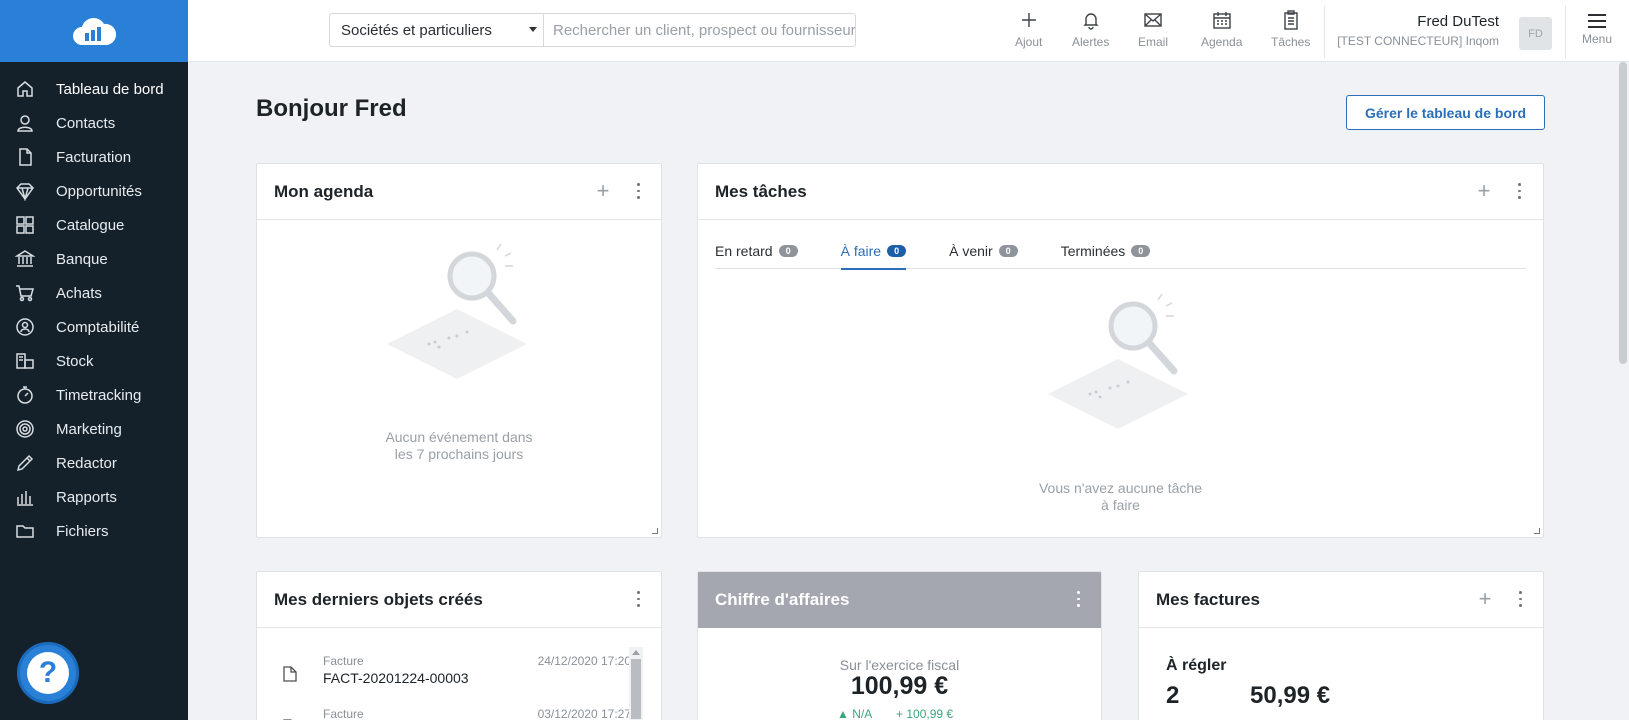  Describe the element at coordinates (899, 665) in the screenshot. I see `revenue-caption: Sur l'exercice fiscal` at that location.